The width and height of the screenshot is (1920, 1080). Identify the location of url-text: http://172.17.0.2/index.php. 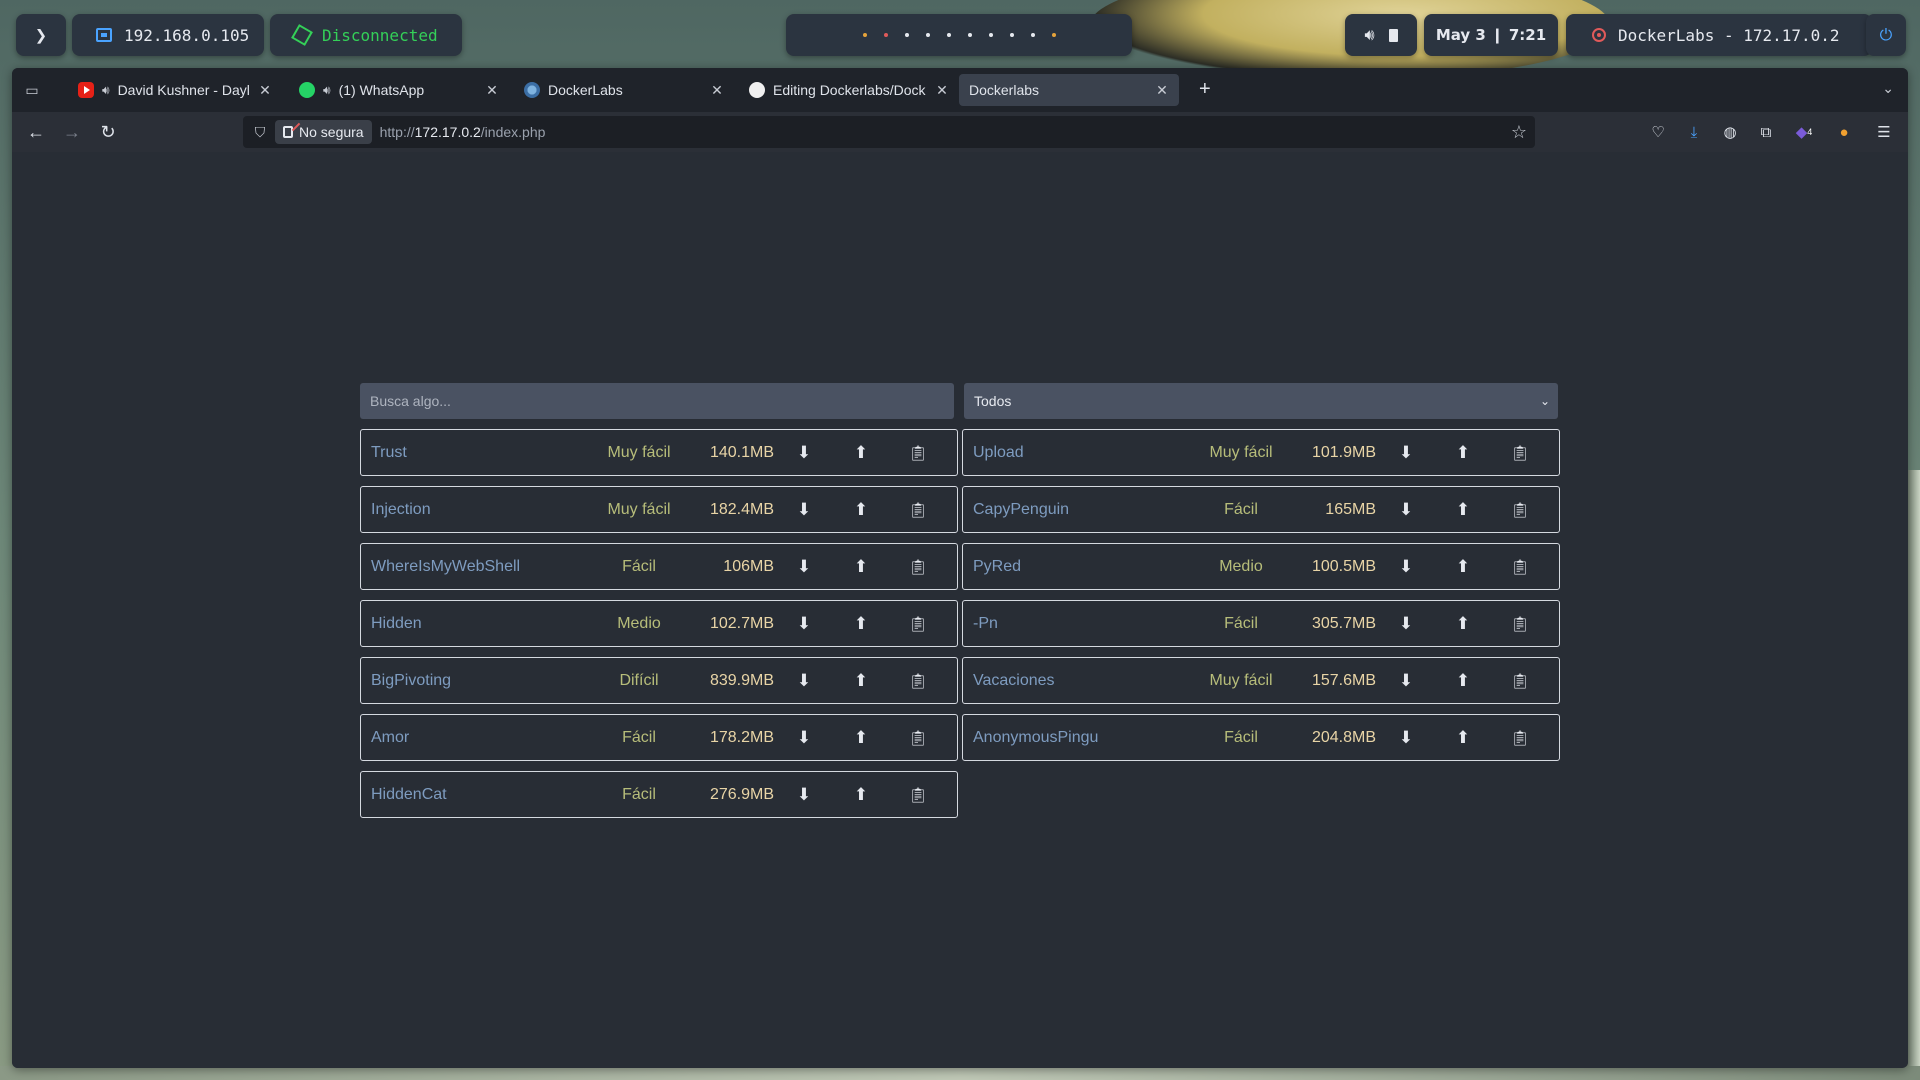
(463, 132).